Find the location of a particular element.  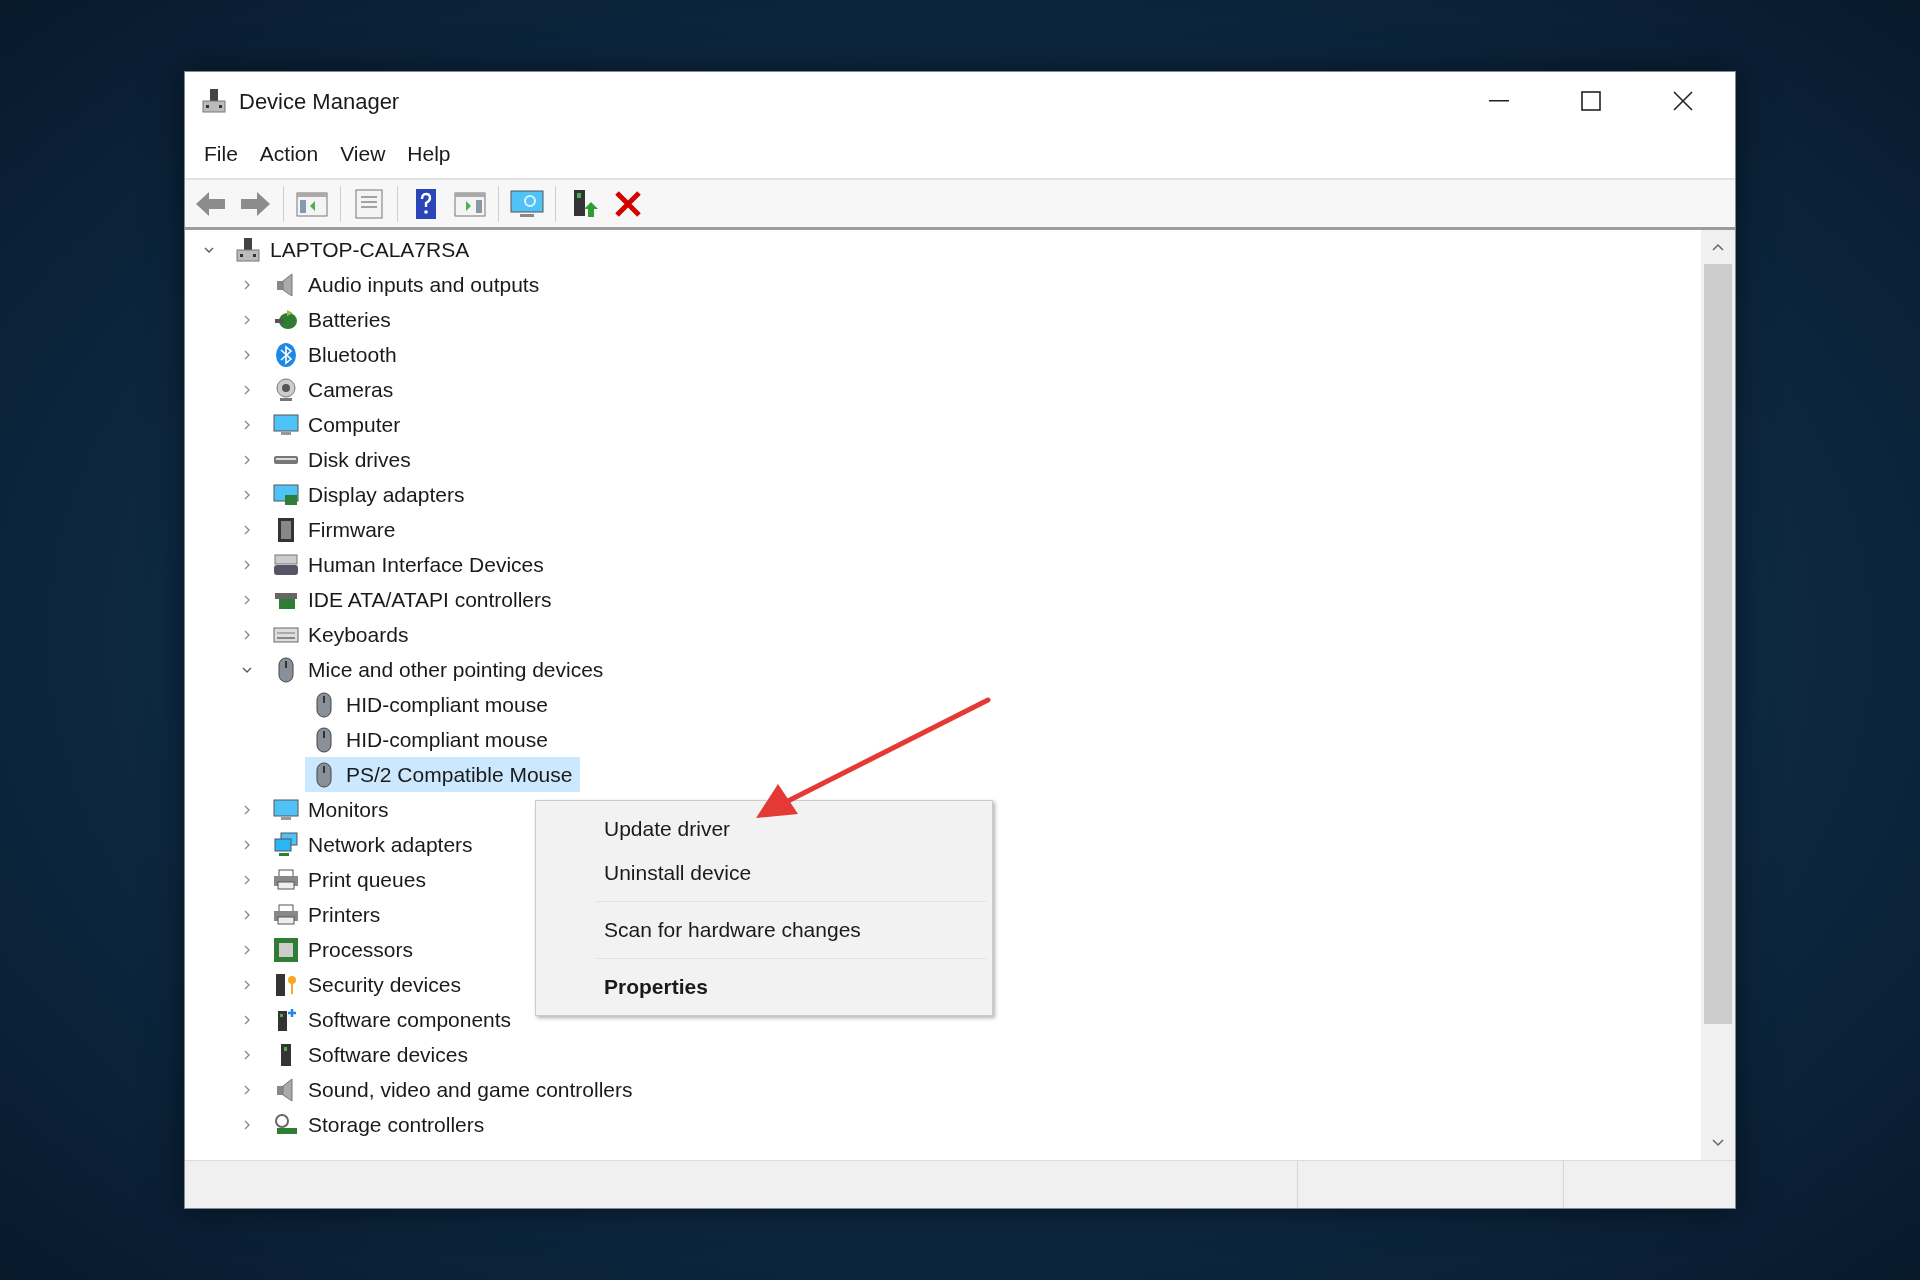

tree-item: Firmware is located at coordinates (335, 529).